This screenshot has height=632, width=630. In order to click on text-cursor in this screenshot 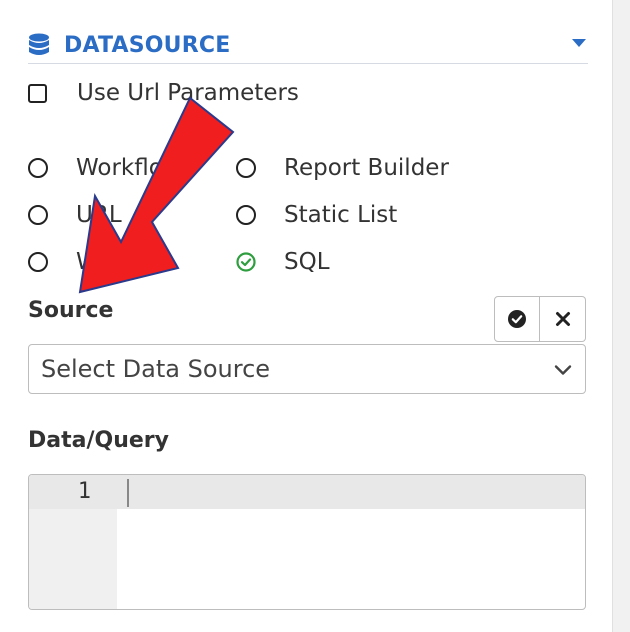, I will do `click(128, 493)`.